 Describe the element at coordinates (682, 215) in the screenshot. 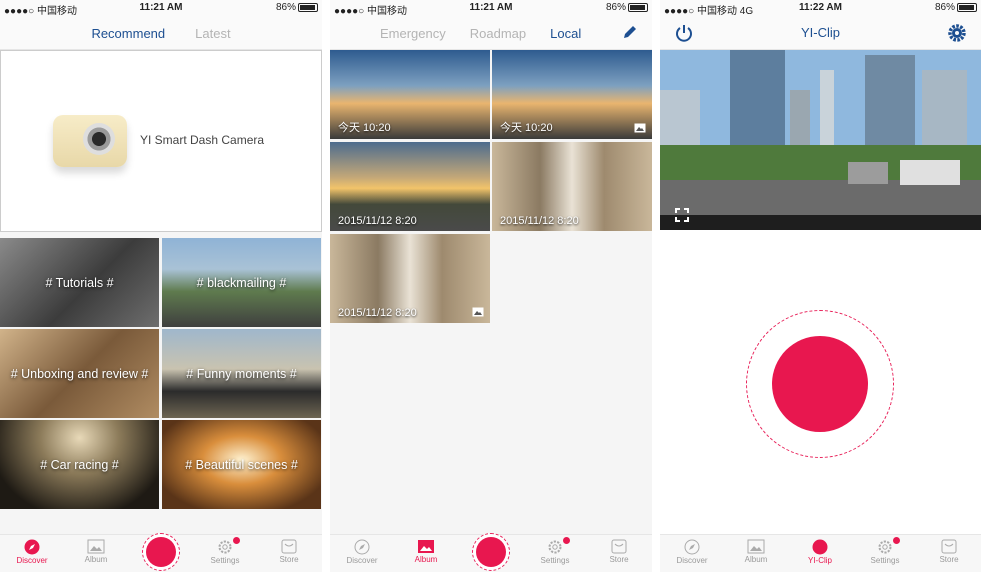

I see `fullscreen-icon` at that location.